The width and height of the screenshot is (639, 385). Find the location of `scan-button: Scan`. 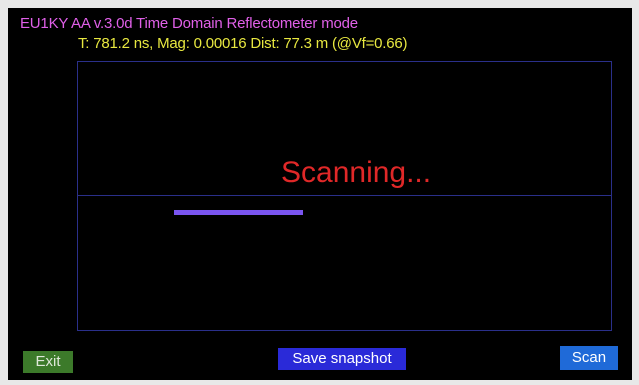

scan-button: Scan is located at coordinates (589, 358).